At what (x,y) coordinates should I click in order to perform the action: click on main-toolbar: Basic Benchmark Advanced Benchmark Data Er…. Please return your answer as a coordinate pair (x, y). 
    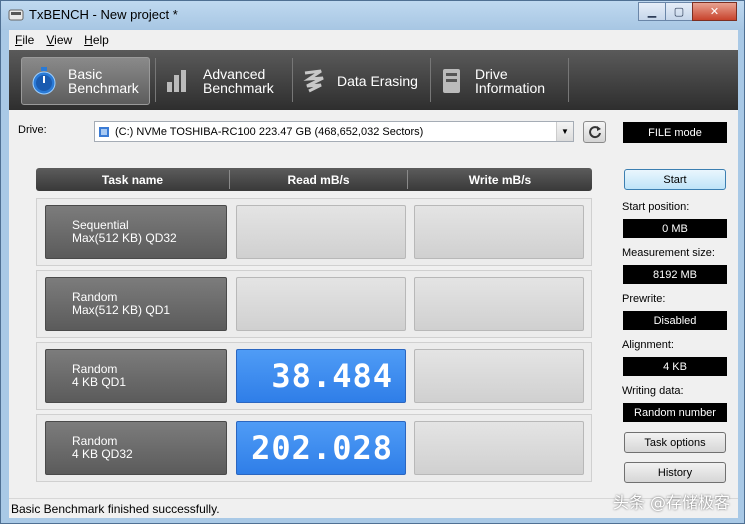
    Looking at the image, I should click on (373, 80).